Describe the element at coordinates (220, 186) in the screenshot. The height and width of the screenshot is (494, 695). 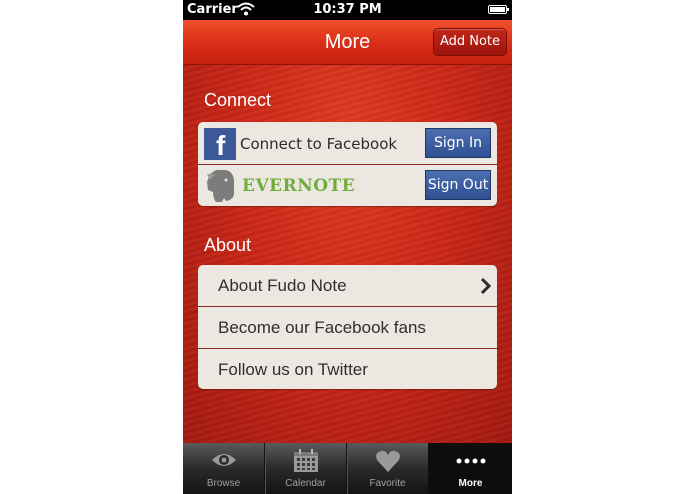
I see `evernote-elephant-icon` at that location.